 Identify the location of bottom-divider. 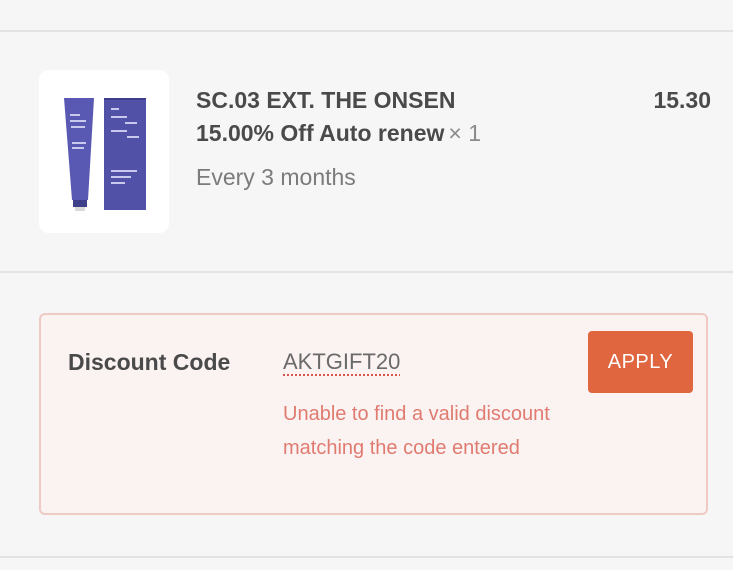
(366, 557).